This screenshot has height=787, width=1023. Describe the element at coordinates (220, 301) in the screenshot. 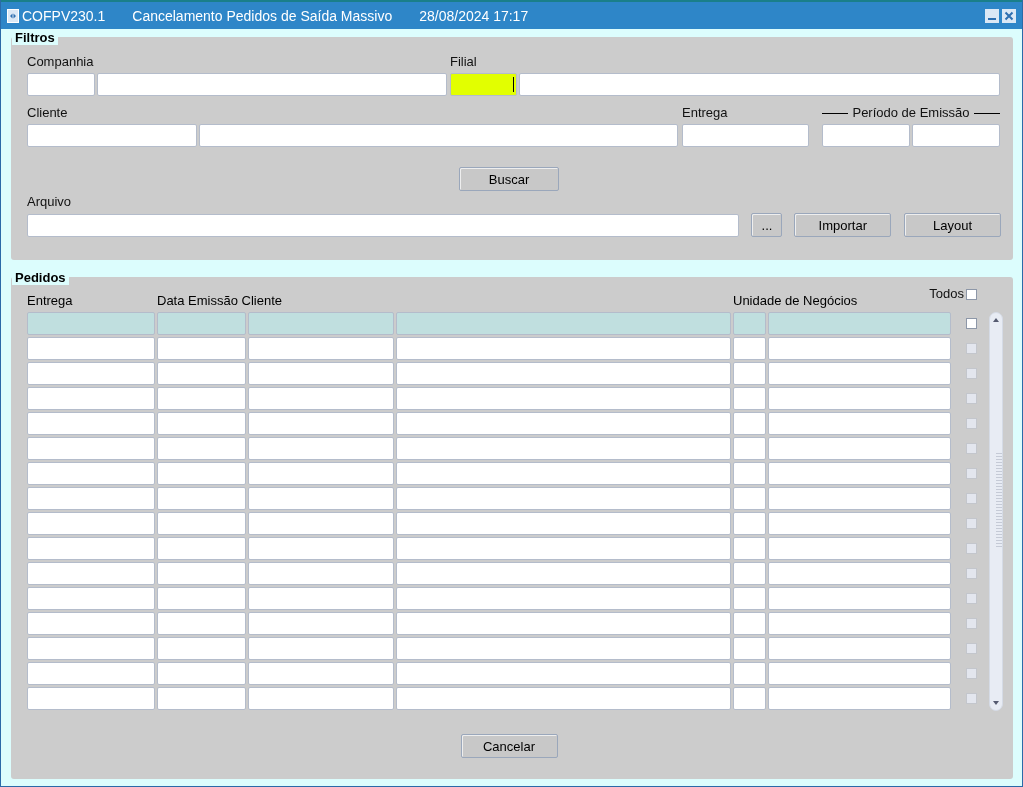

I see `column-header: Data Emissão Cliente` at that location.